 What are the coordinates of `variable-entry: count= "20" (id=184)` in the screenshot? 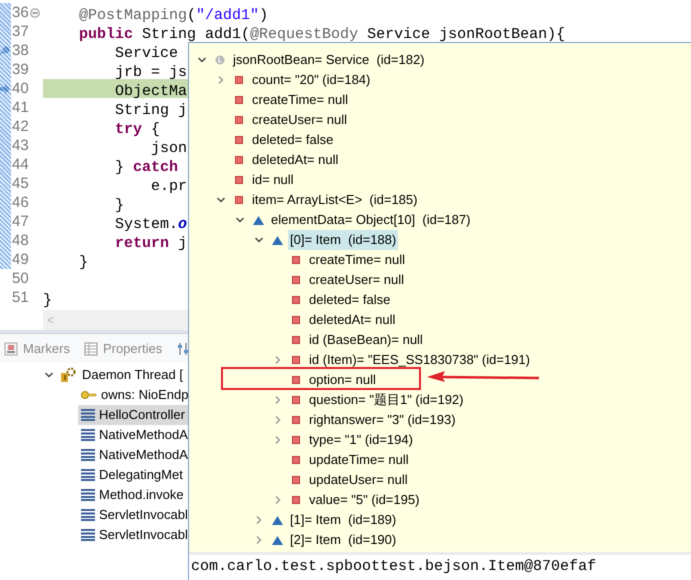 It's located at (311, 80).